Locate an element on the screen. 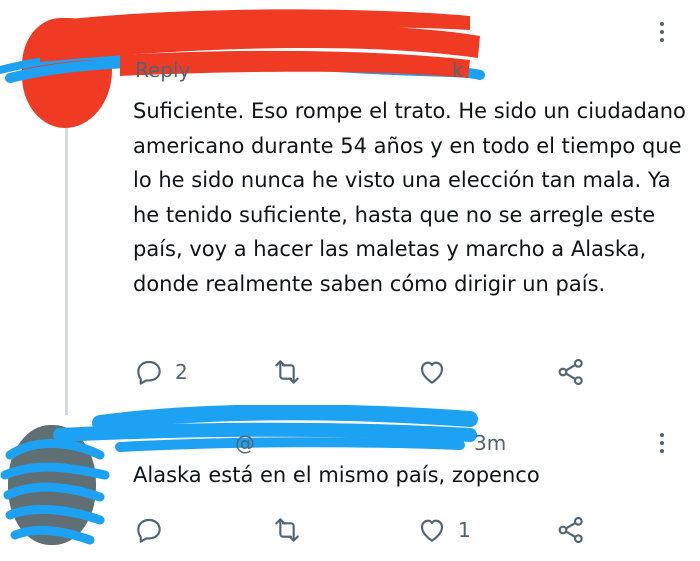  reply-button is located at coordinates (154, 530).